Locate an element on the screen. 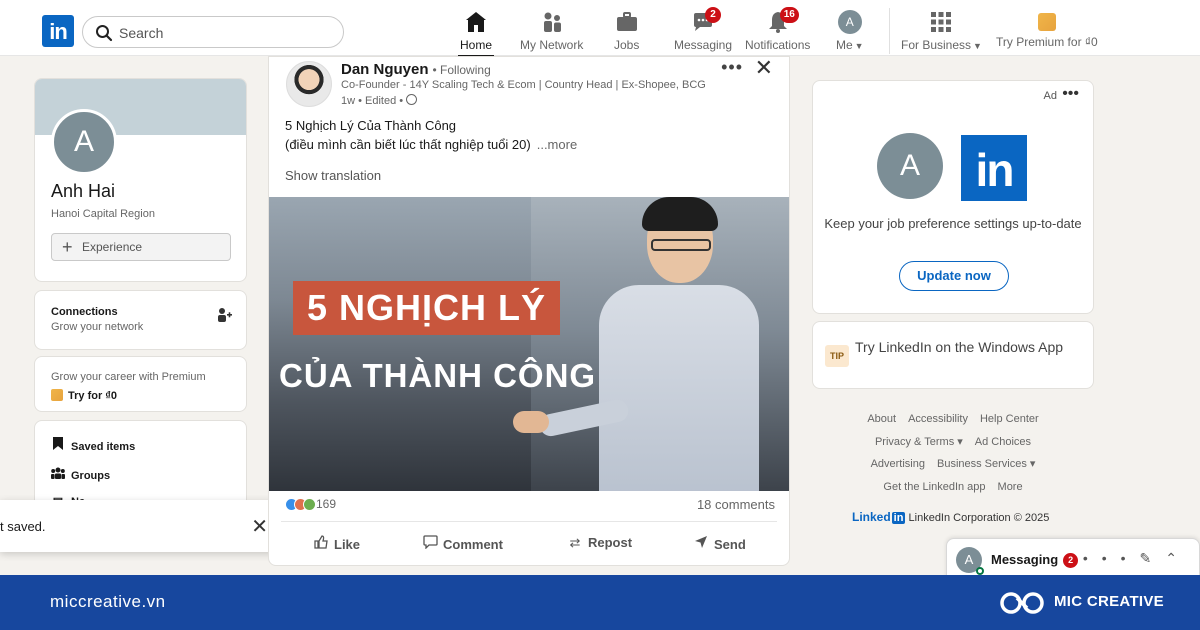 The width and height of the screenshot is (1200, 630). image-title-line2: CỦA THÀNH CÔNG is located at coordinates (438, 375).